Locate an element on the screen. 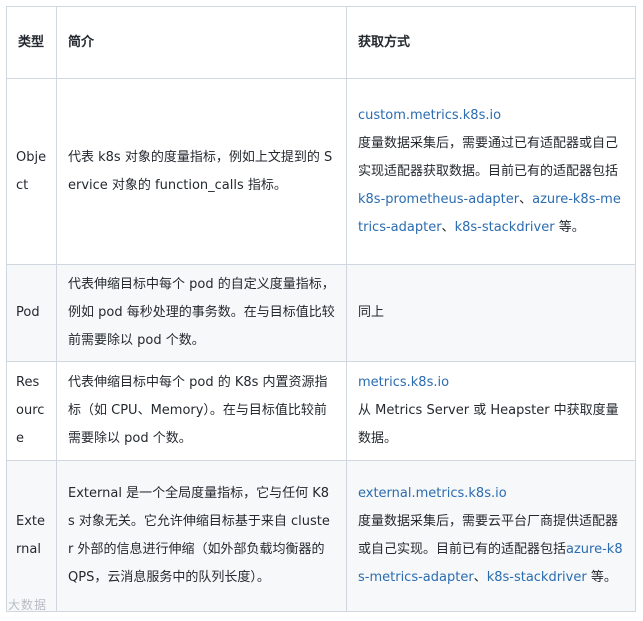 The height and width of the screenshot is (621, 643). adapter-link-prometheus: k8s-prometheus-adapter is located at coordinates (438, 199).